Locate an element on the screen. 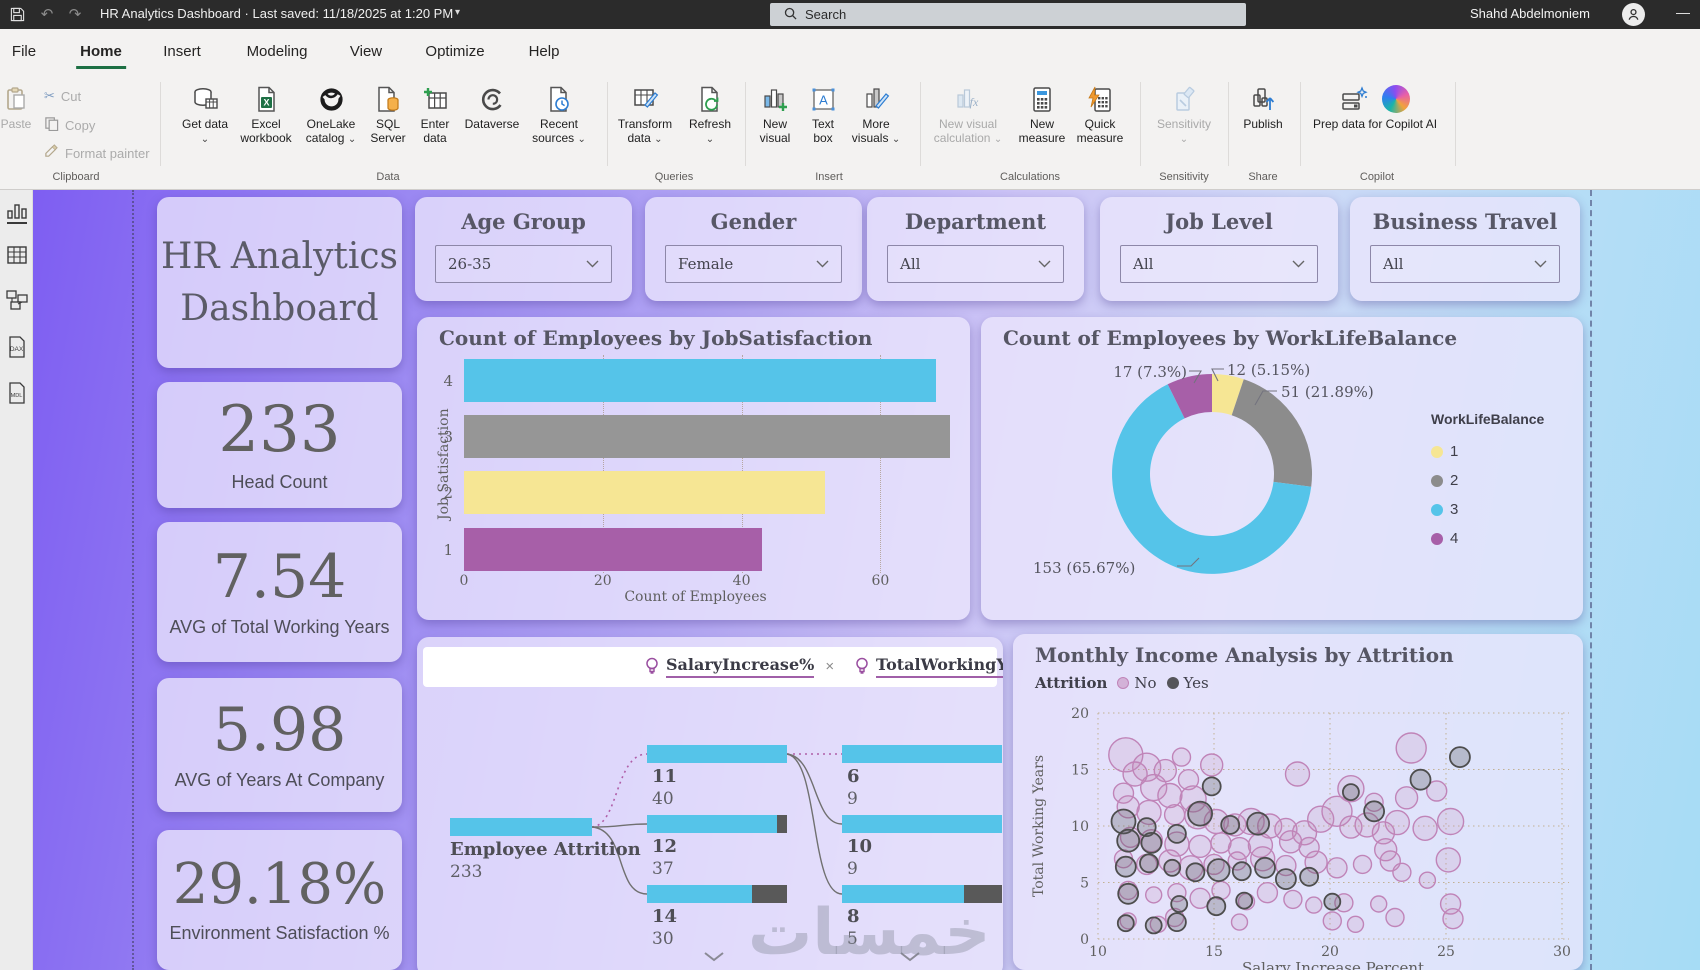 The width and height of the screenshot is (1700, 970). account-name: Shahd Abdelmoniem is located at coordinates (1530, 13).